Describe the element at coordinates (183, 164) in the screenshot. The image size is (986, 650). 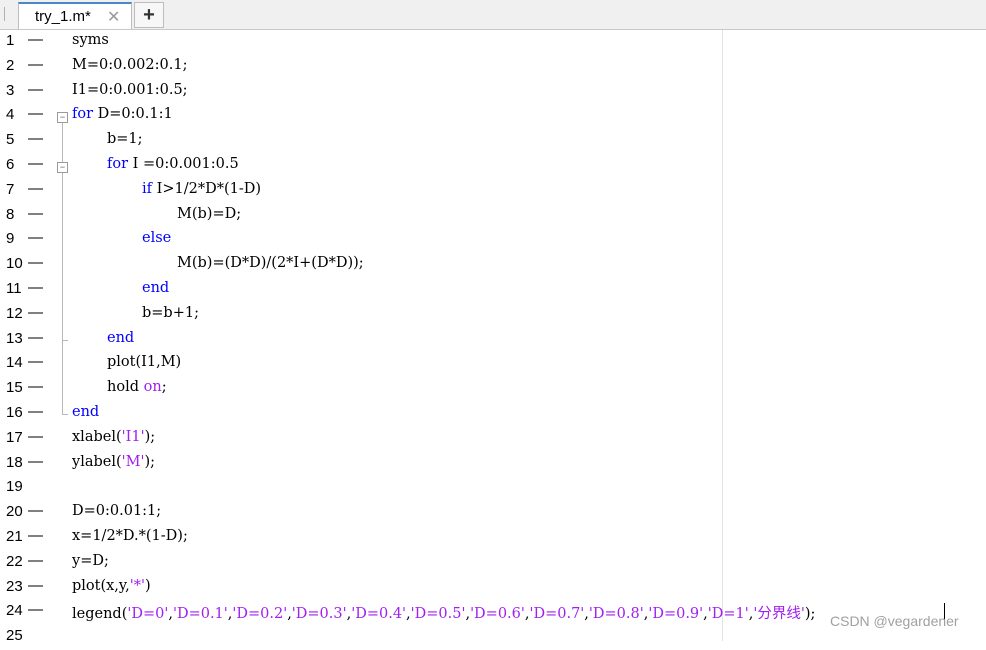
I see `code-token: I =0:0.001:0.5` at that location.